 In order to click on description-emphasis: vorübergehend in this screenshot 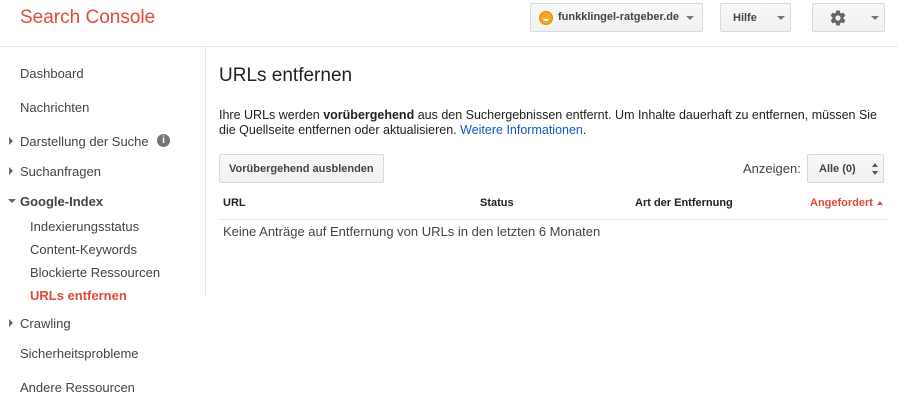, I will do `click(369, 115)`.